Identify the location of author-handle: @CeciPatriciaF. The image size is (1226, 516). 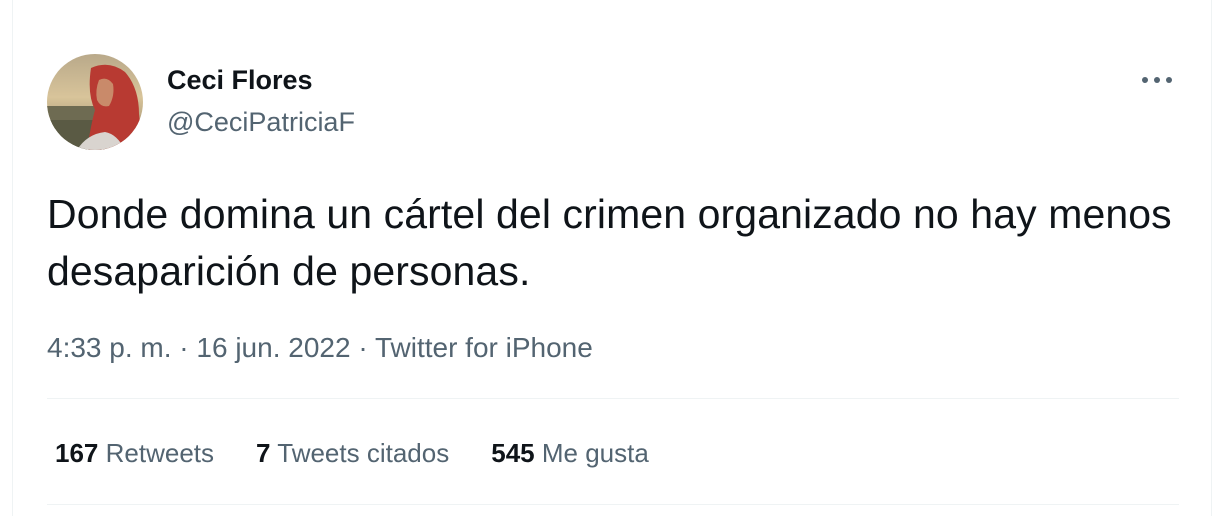
(261, 122).